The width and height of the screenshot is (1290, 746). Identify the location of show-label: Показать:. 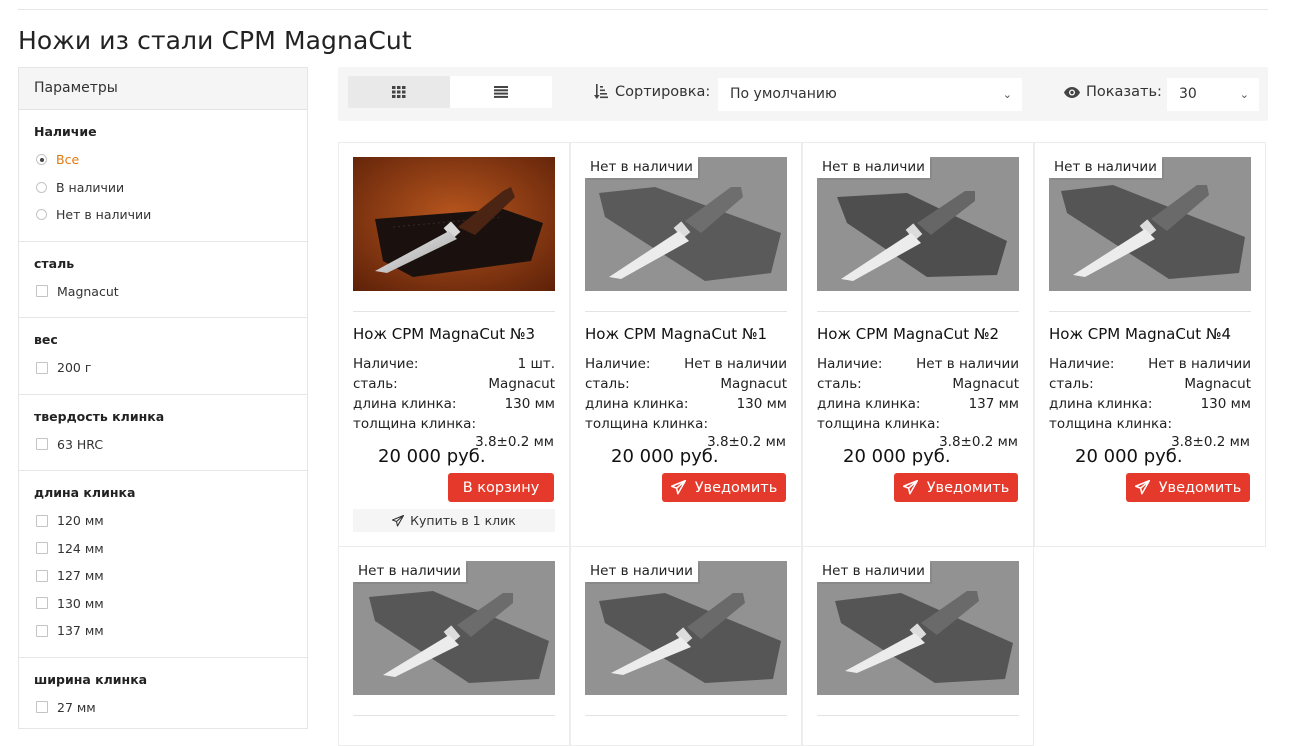
(1113, 92).